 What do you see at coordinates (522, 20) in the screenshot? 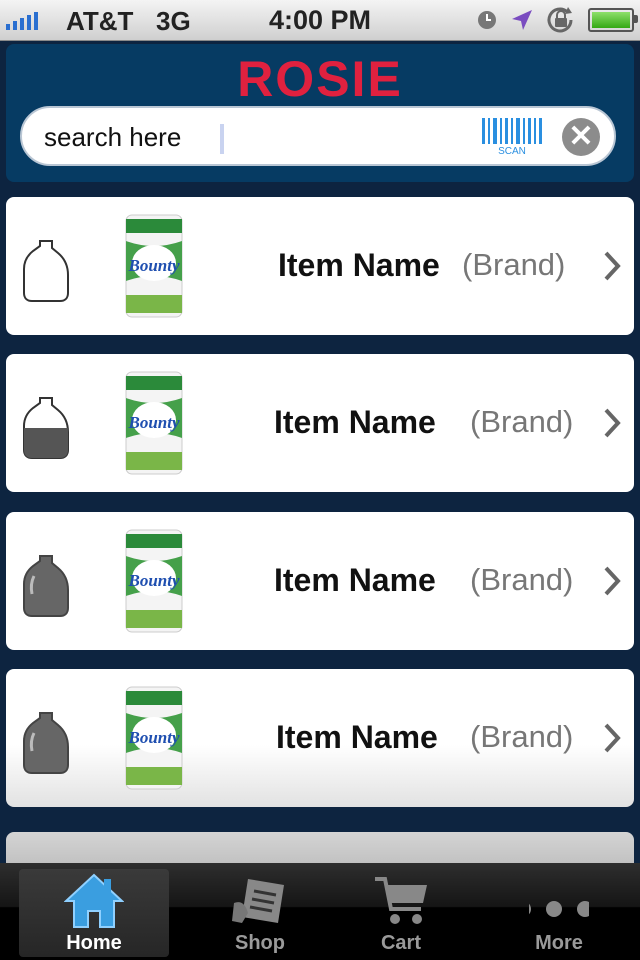
I see `location-icon` at bounding box center [522, 20].